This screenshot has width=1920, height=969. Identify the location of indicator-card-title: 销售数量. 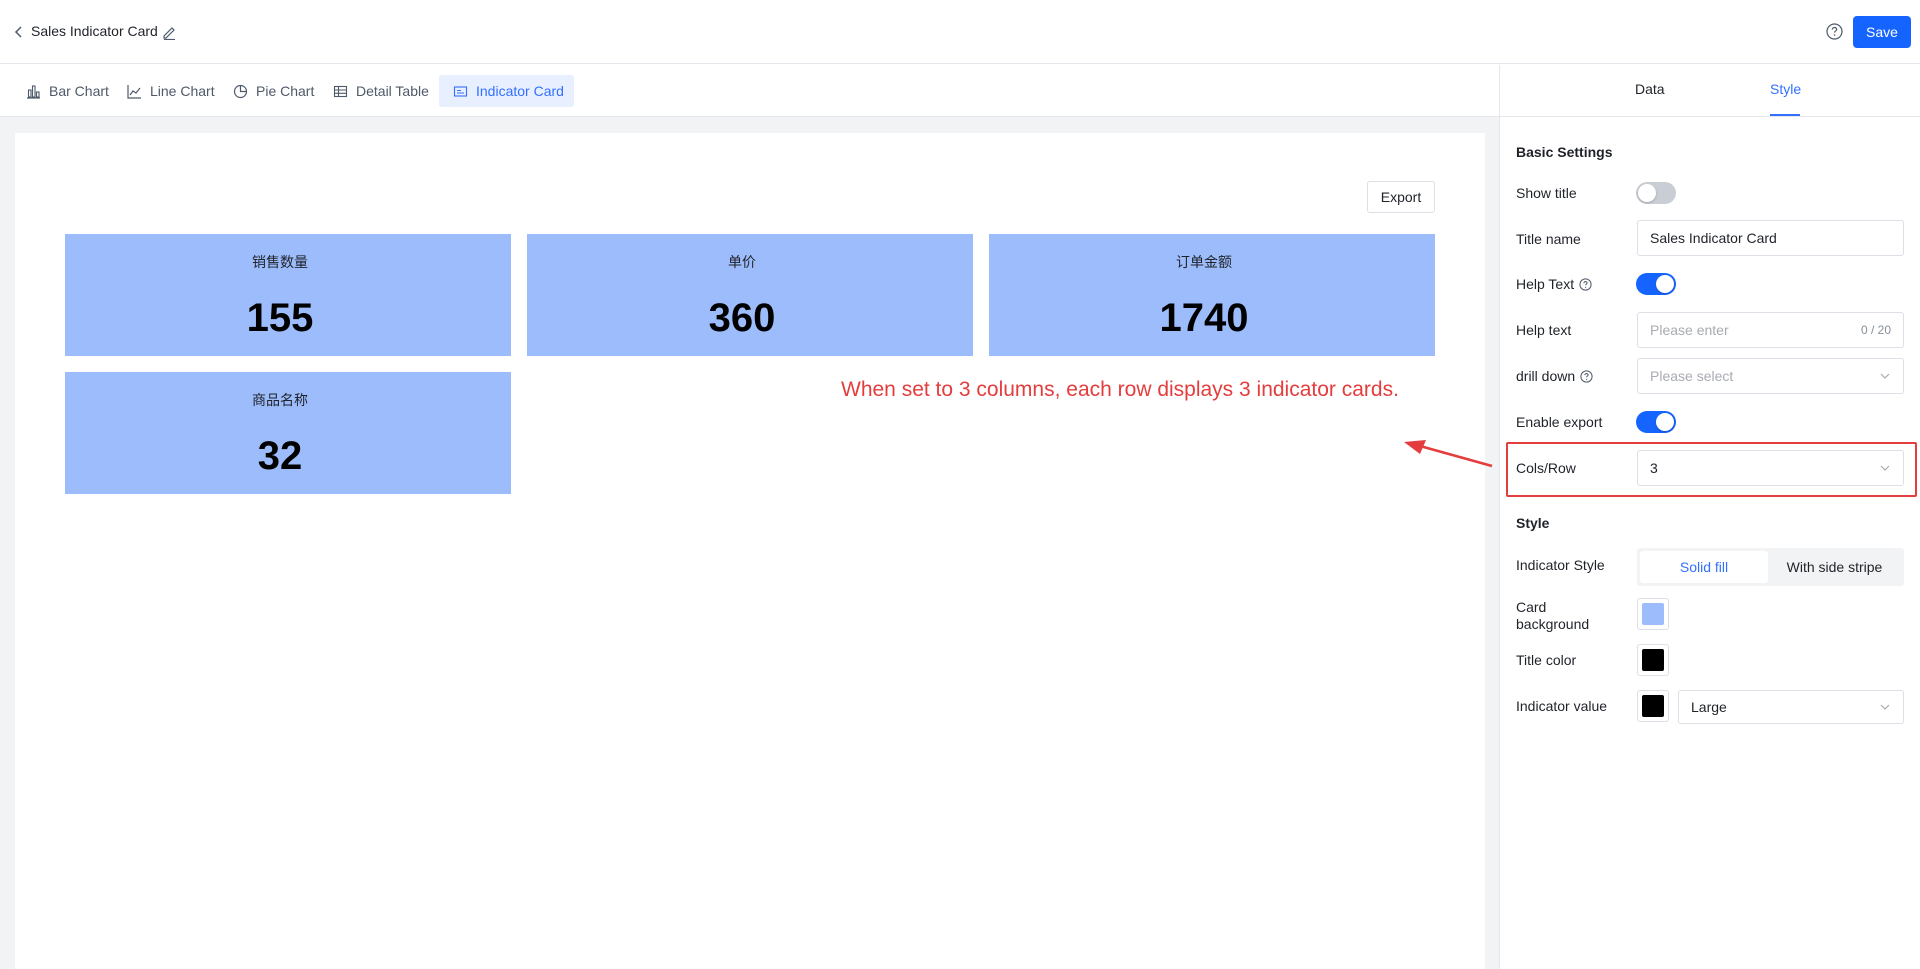
(280, 263).